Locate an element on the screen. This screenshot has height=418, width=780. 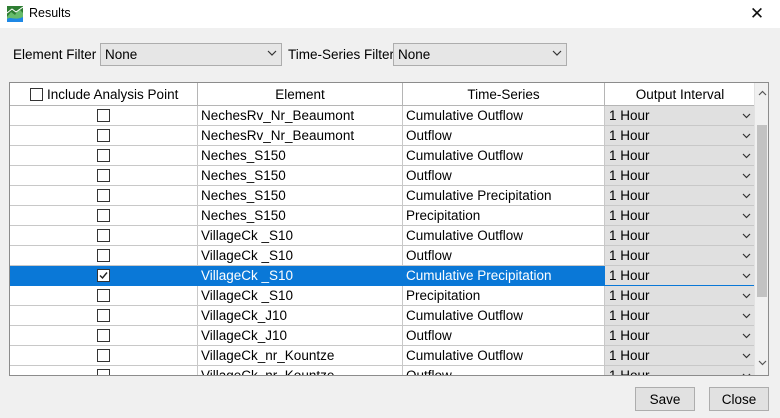
timeseries-column-header: Time-Series is located at coordinates (504, 94).